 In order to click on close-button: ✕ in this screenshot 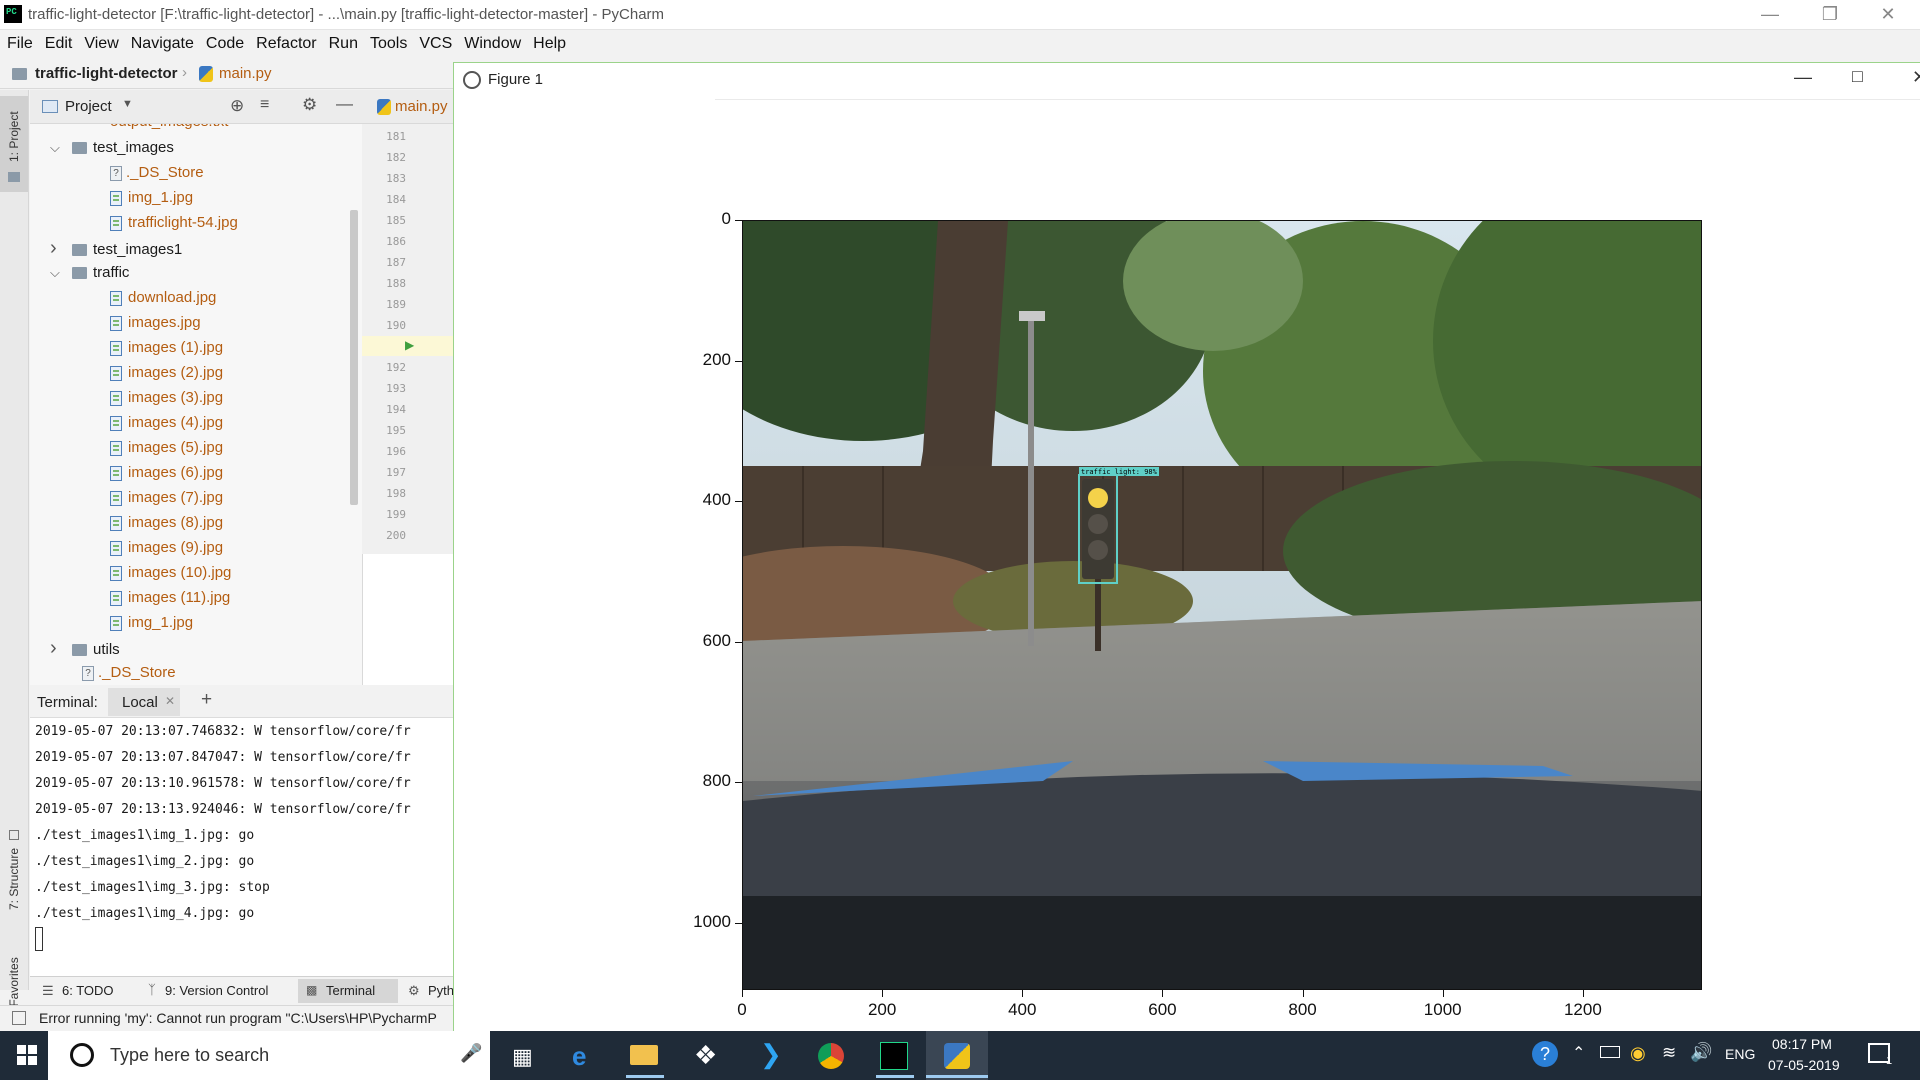, I will do `click(1888, 15)`.